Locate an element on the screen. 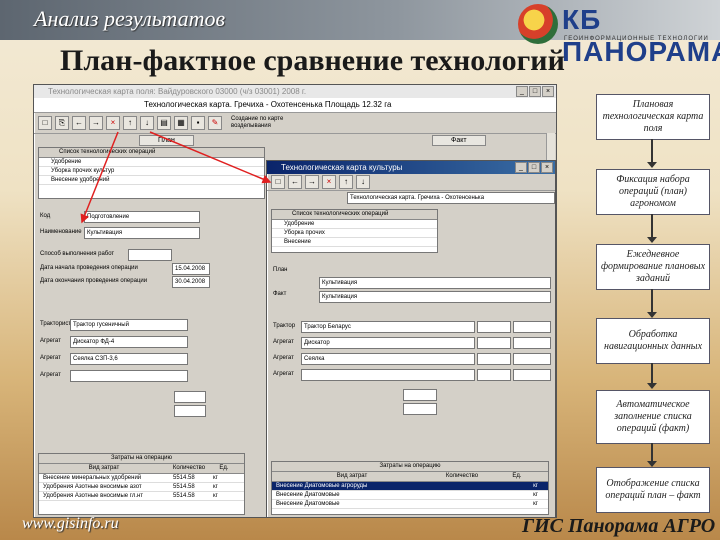 The width and height of the screenshot is (720, 540). flow-step-3: Ежедневное формирование плановых заданий is located at coordinates (653, 267).